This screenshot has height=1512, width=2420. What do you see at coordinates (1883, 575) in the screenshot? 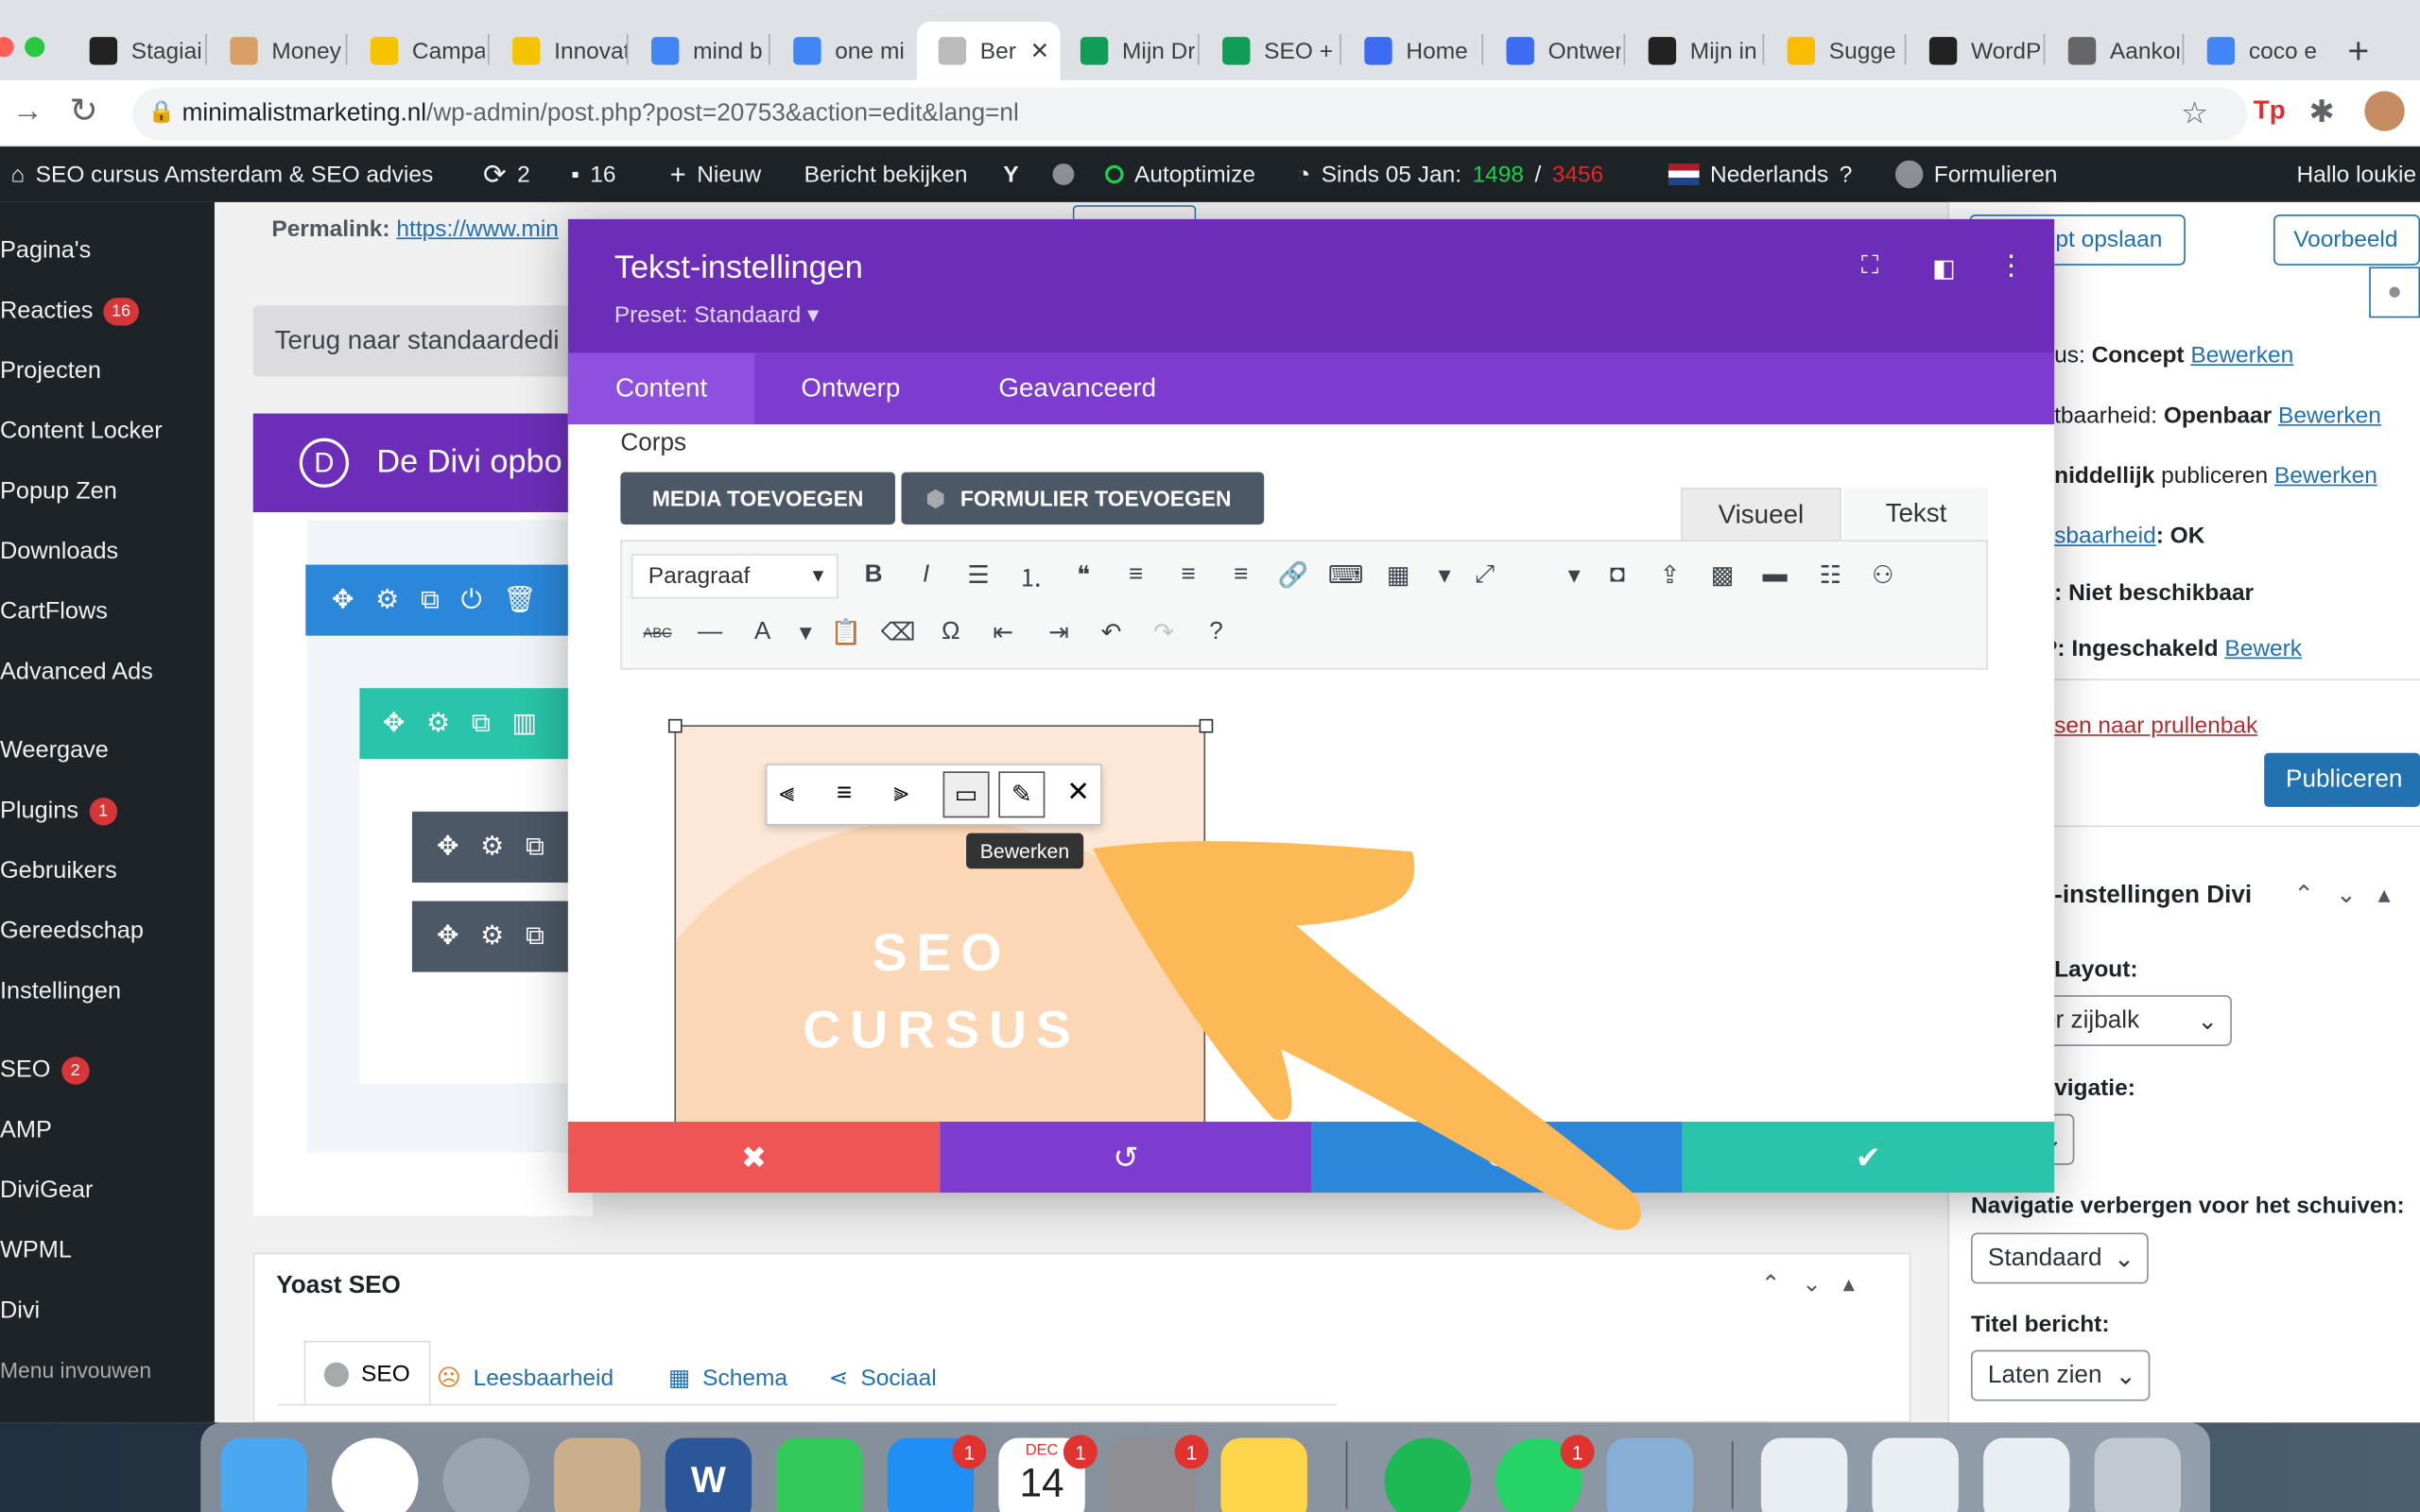
I see `user-icon: ⚇` at bounding box center [1883, 575].